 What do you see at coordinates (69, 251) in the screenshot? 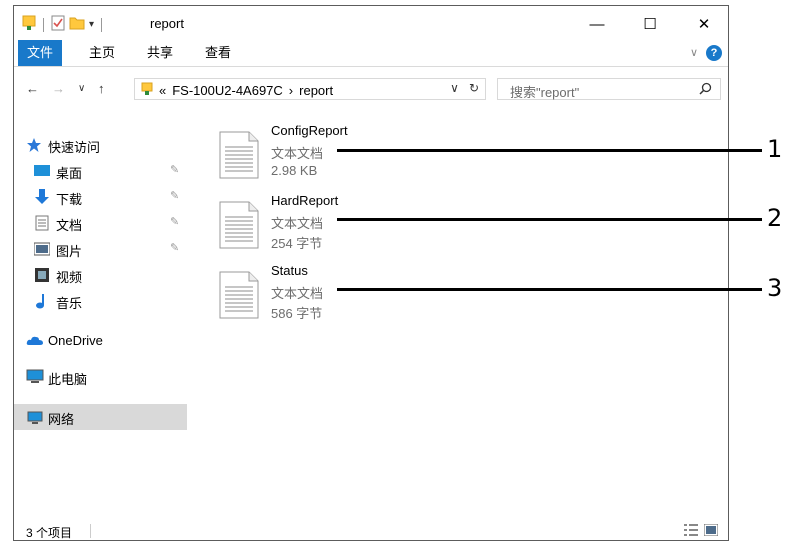
I see `nav-label: 图片` at bounding box center [69, 251].